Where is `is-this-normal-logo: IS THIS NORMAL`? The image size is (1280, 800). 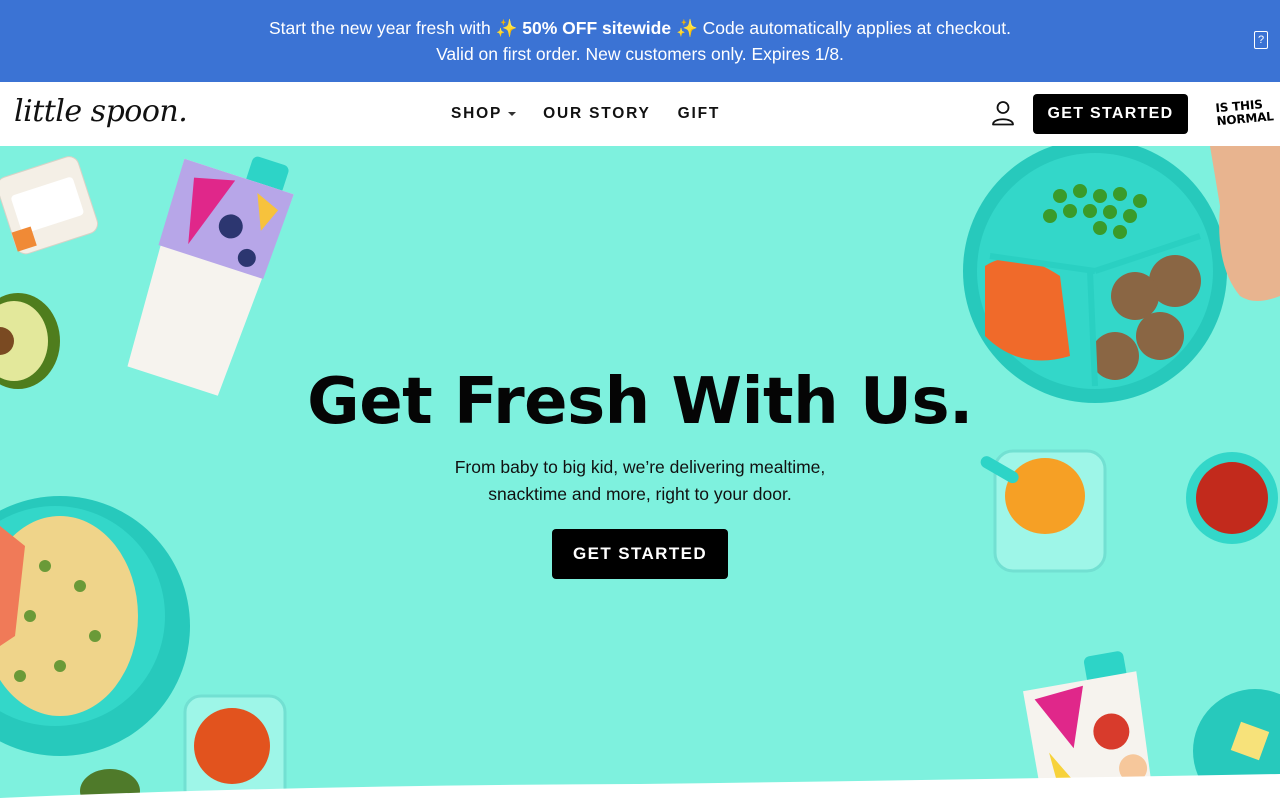
is-this-normal-logo: IS THIS NORMAL is located at coordinates (1245, 113).